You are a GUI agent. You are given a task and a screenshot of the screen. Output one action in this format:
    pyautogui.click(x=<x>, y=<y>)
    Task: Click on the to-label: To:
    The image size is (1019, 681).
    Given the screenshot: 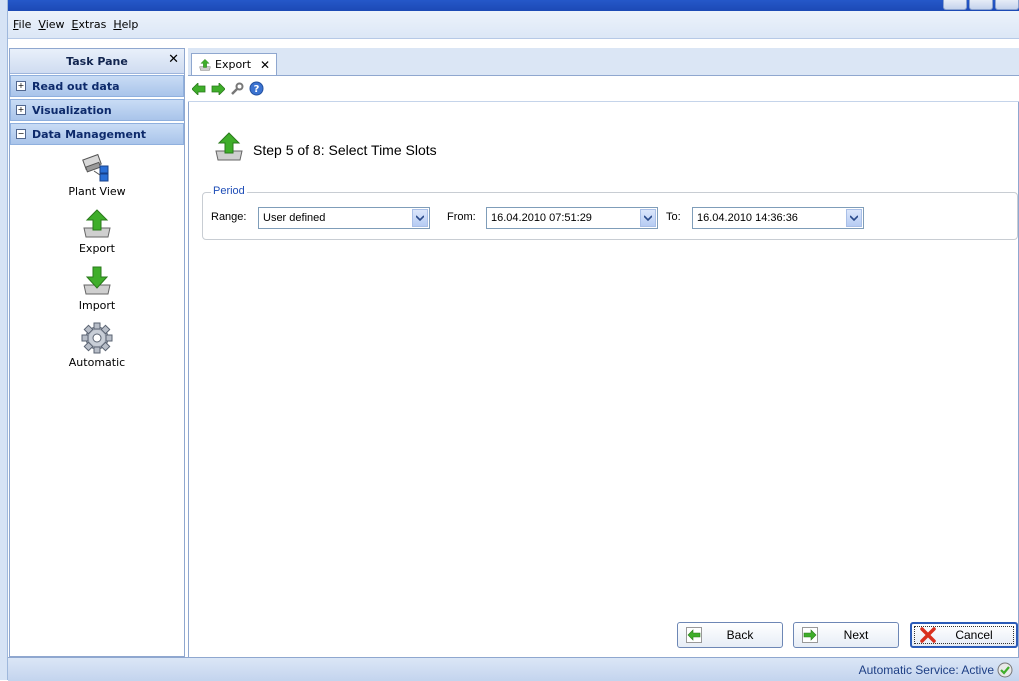 What is the action you would take?
    pyautogui.click(x=673, y=217)
    